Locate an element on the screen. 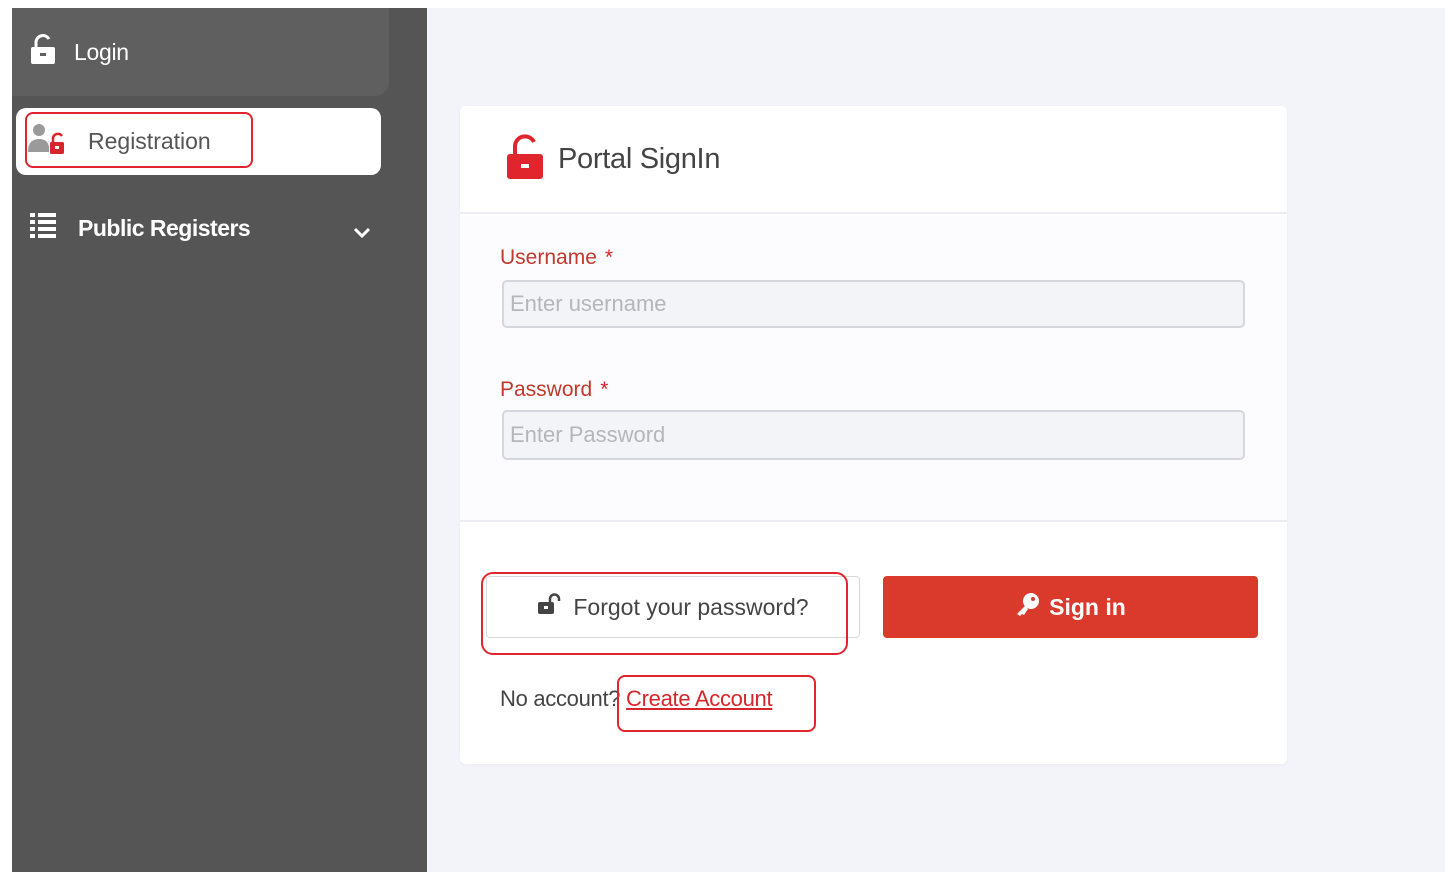  password-label-text: Password is located at coordinates (546, 389).